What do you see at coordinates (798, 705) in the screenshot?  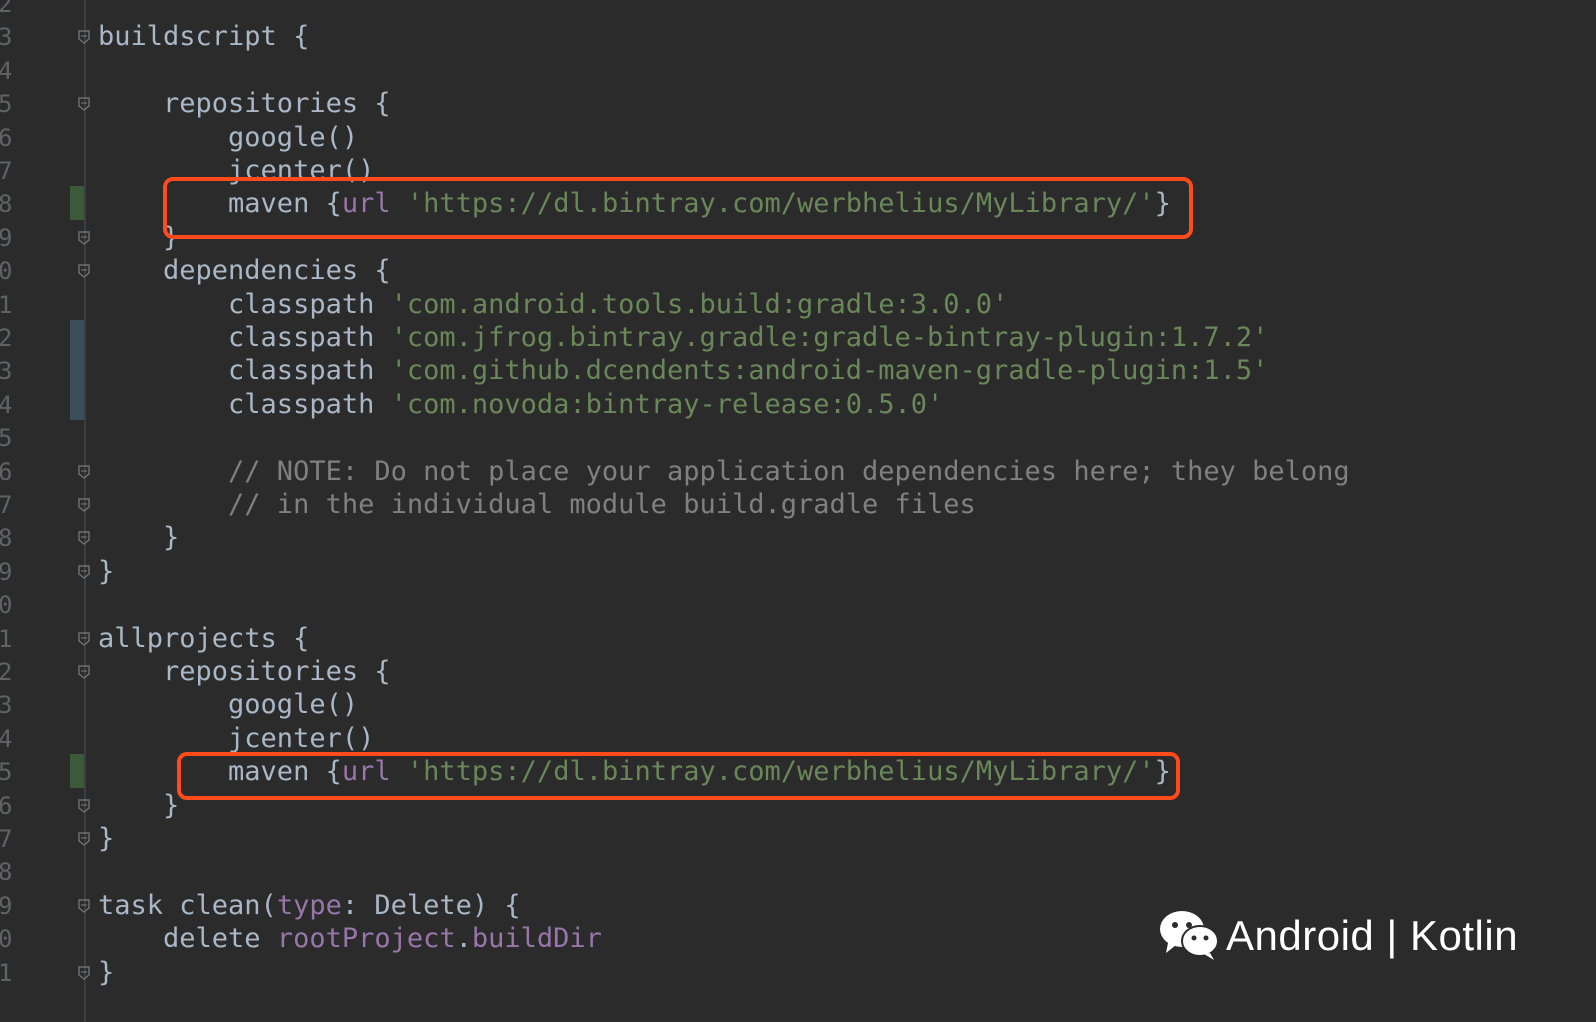 I see `code-line: 3 google()` at bounding box center [798, 705].